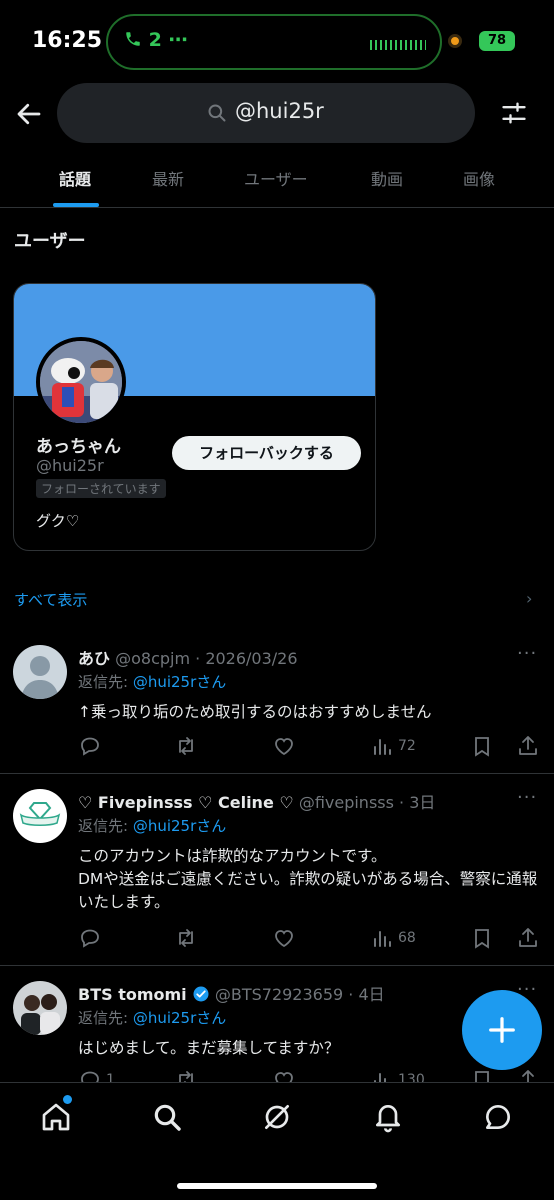  What do you see at coordinates (407, 938) in the screenshot?
I see `views-count: 68` at bounding box center [407, 938].